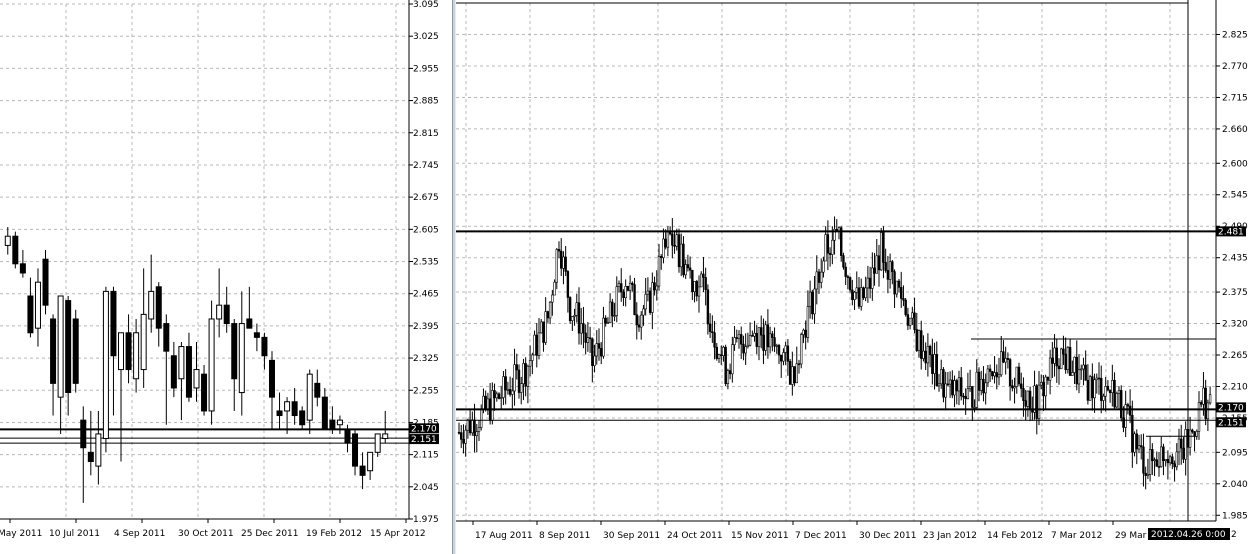 The height and width of the screenshot is (554, 1252). What do you see at coordinates (74, 534) in the screenshot?
I see `x-tick-label: 10 Jul 2011` at bounding box center [74, 534].